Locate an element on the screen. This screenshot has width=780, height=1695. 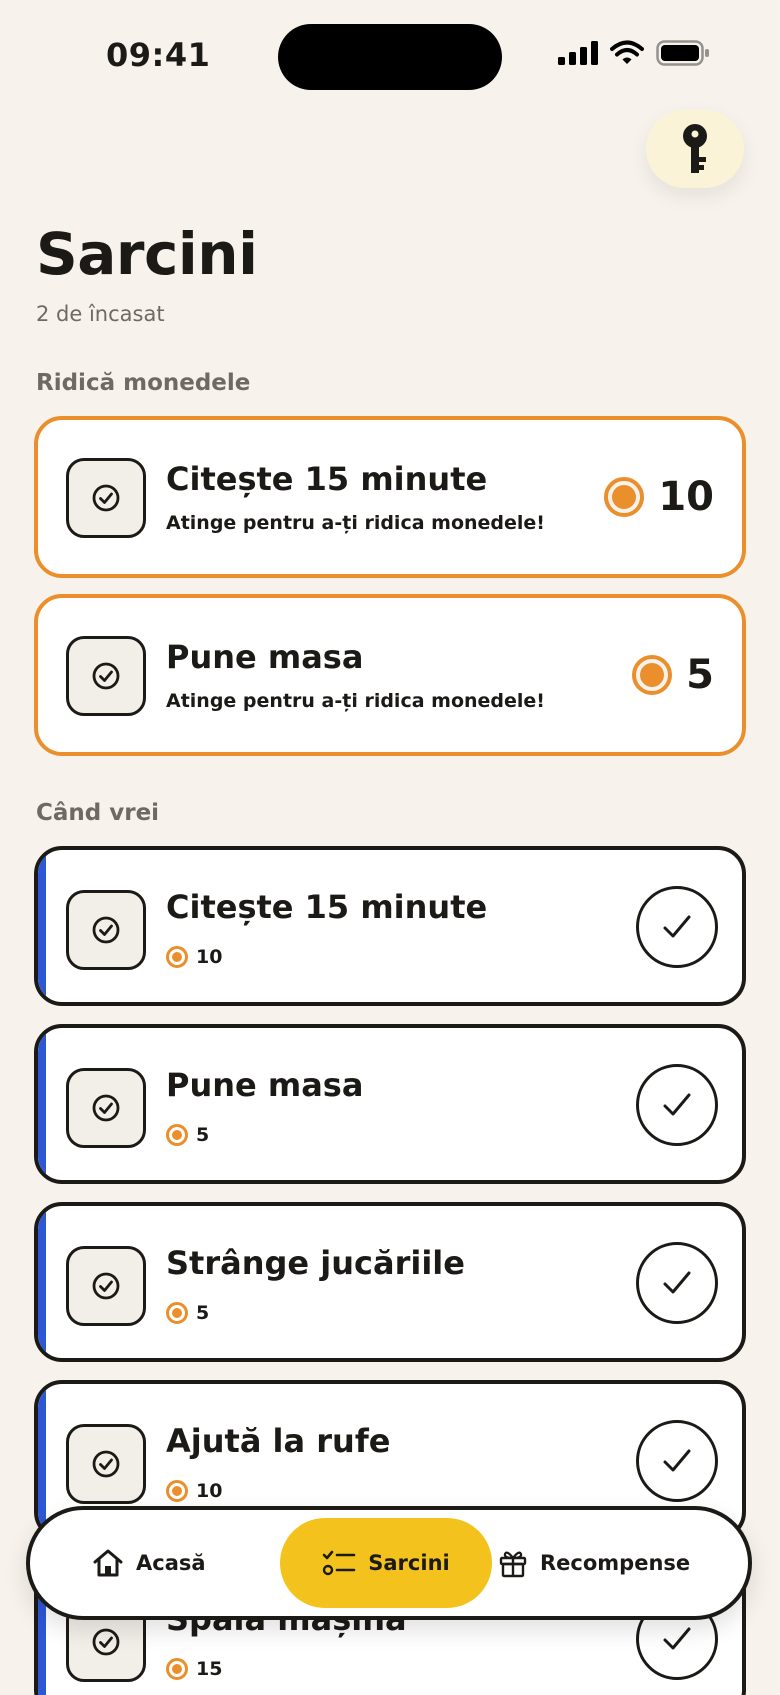
home-icon is located at coordinates (108, 1563).